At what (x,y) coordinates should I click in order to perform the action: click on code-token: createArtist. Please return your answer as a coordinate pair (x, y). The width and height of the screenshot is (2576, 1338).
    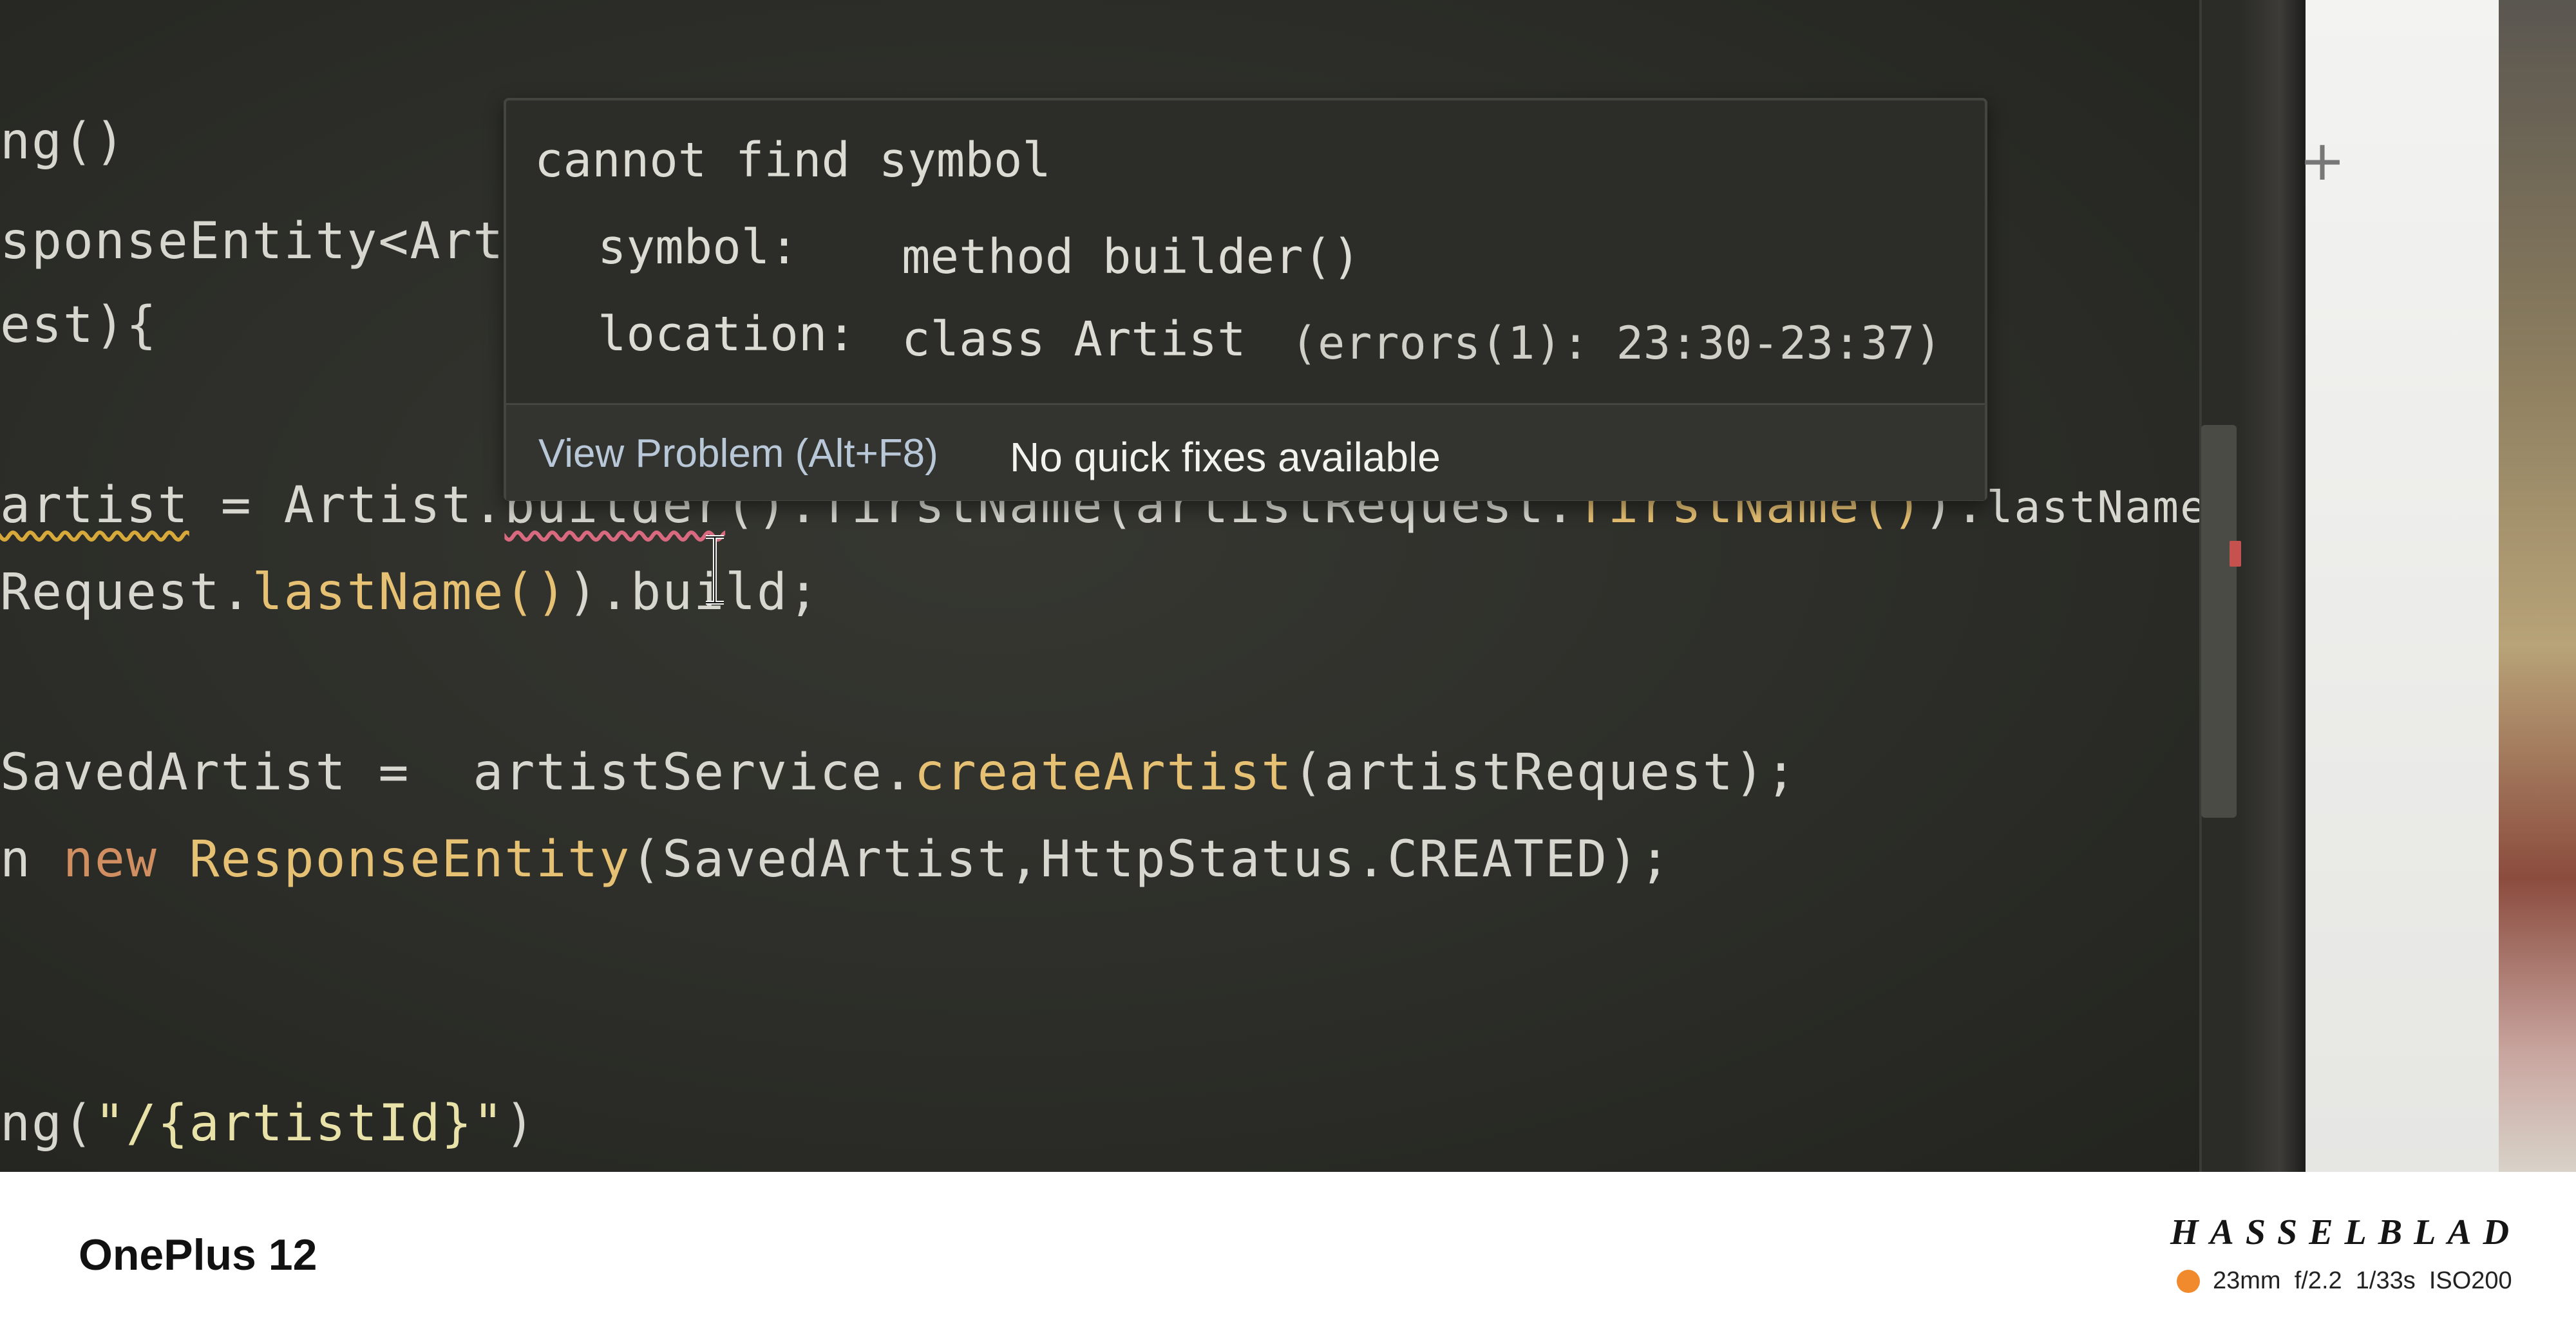
    Looking at the image, I should click on (1103, 773).